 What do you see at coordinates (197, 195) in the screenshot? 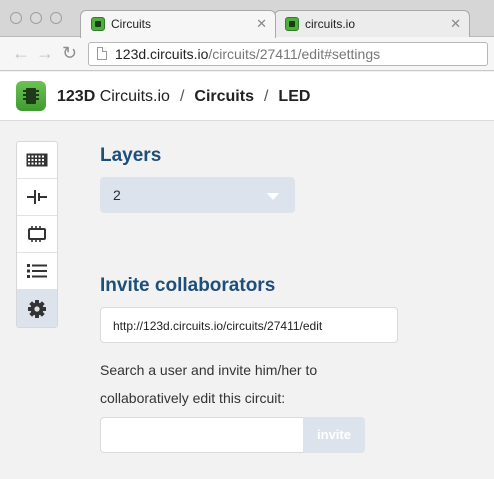
I see `layers-select: 2` at bounding box center [197, 195].